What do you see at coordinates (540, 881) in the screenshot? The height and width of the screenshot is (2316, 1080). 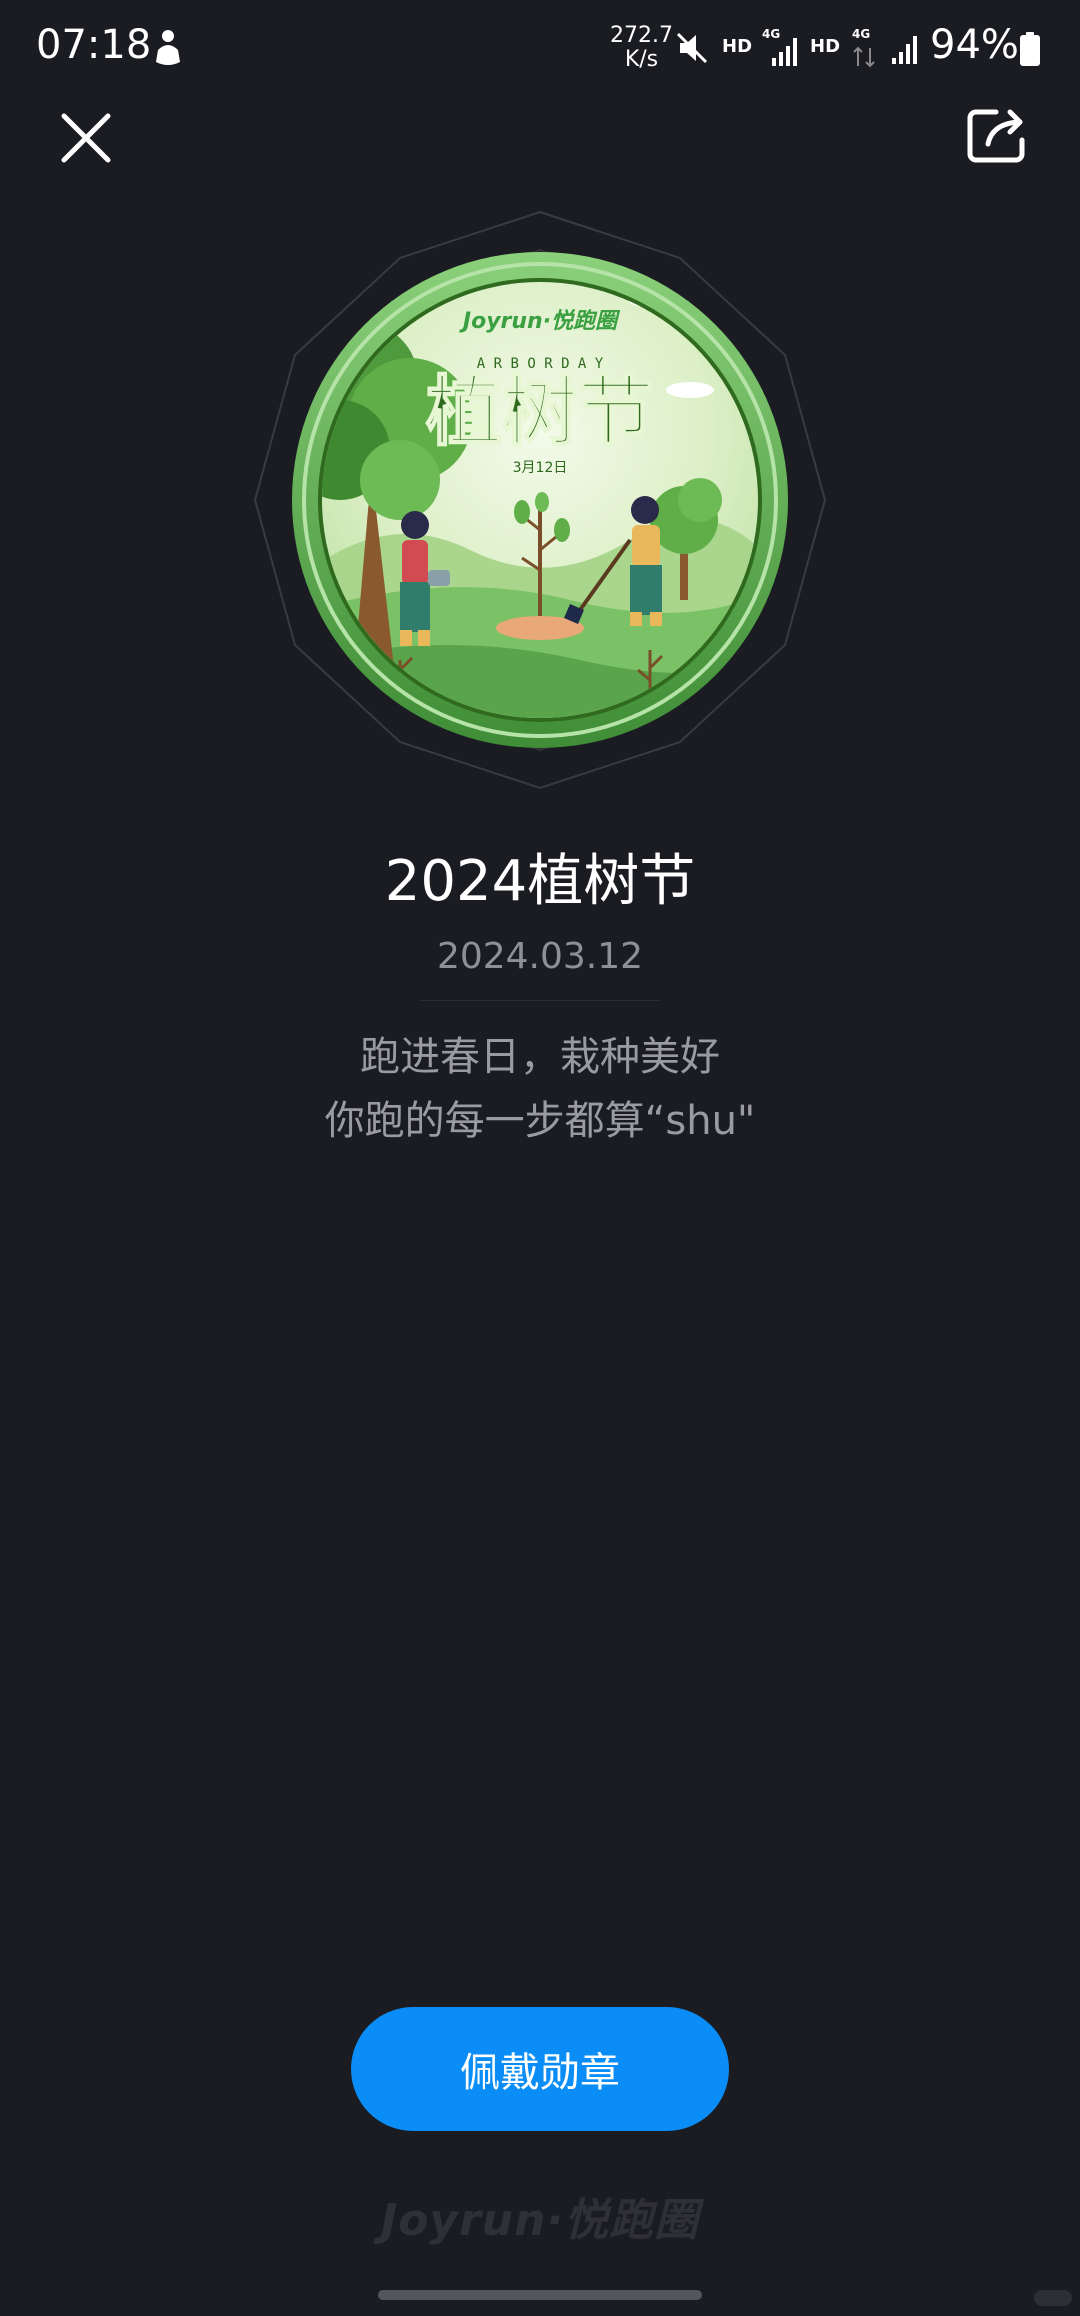 I see `medal-title: 2024植树节` at bounding box center [540, 881].